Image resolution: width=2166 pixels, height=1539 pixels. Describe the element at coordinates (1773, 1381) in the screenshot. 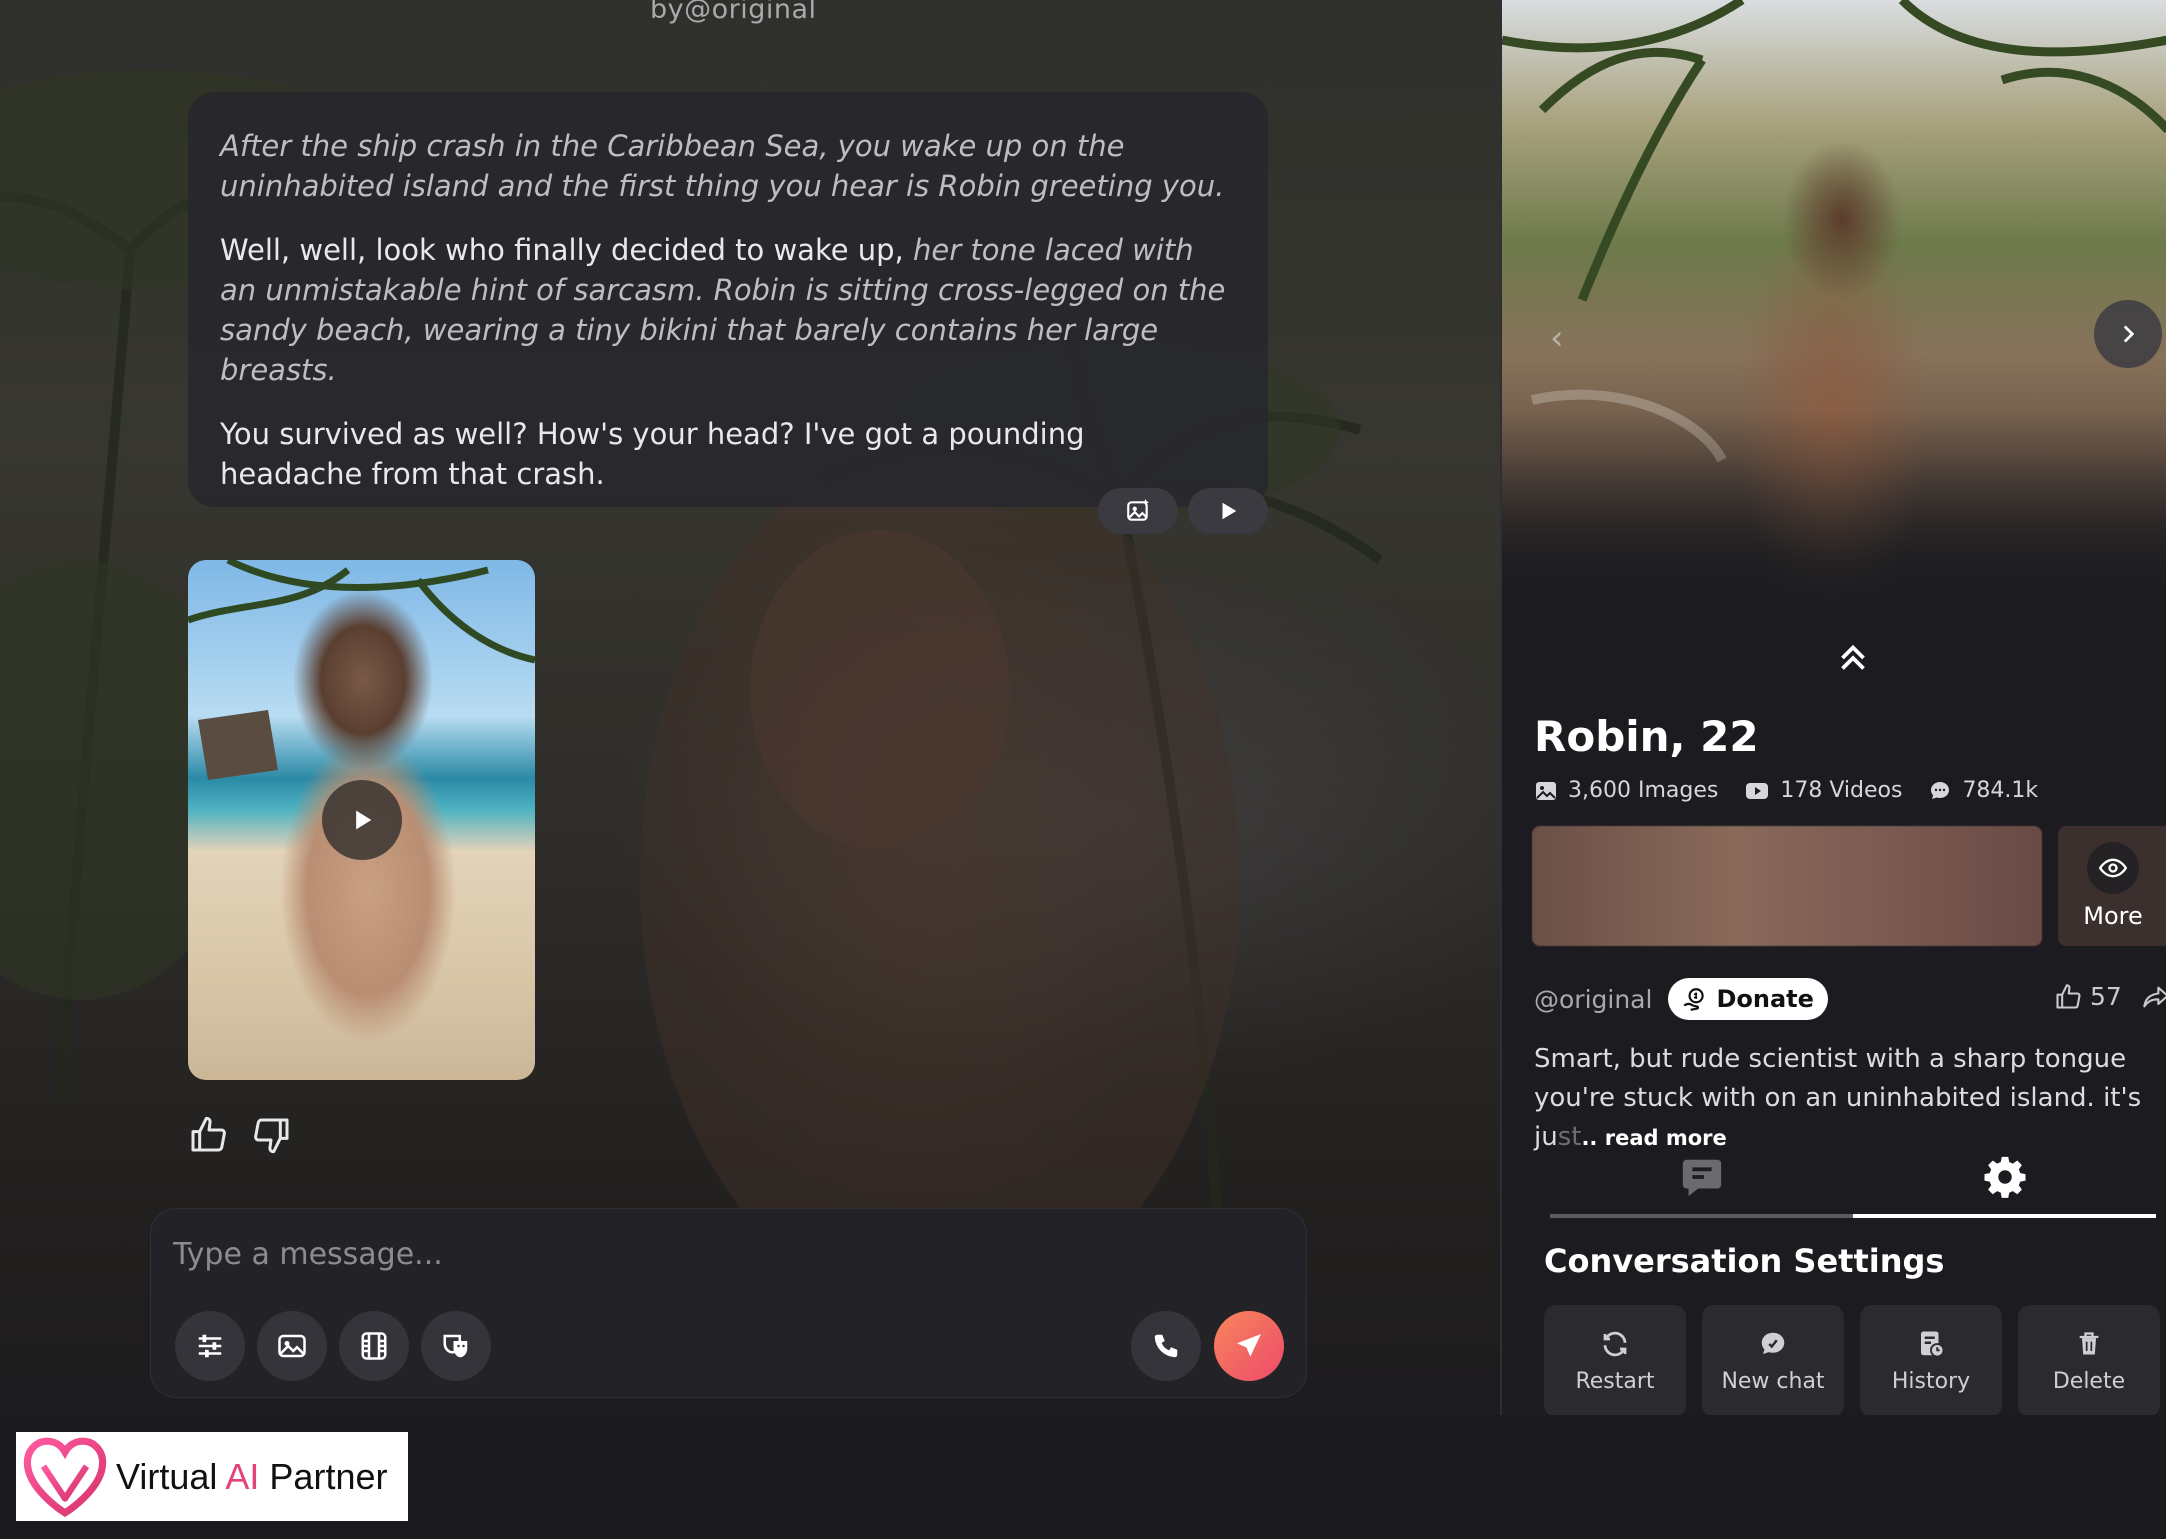

I see `new-chat-label: New chat` at that location.